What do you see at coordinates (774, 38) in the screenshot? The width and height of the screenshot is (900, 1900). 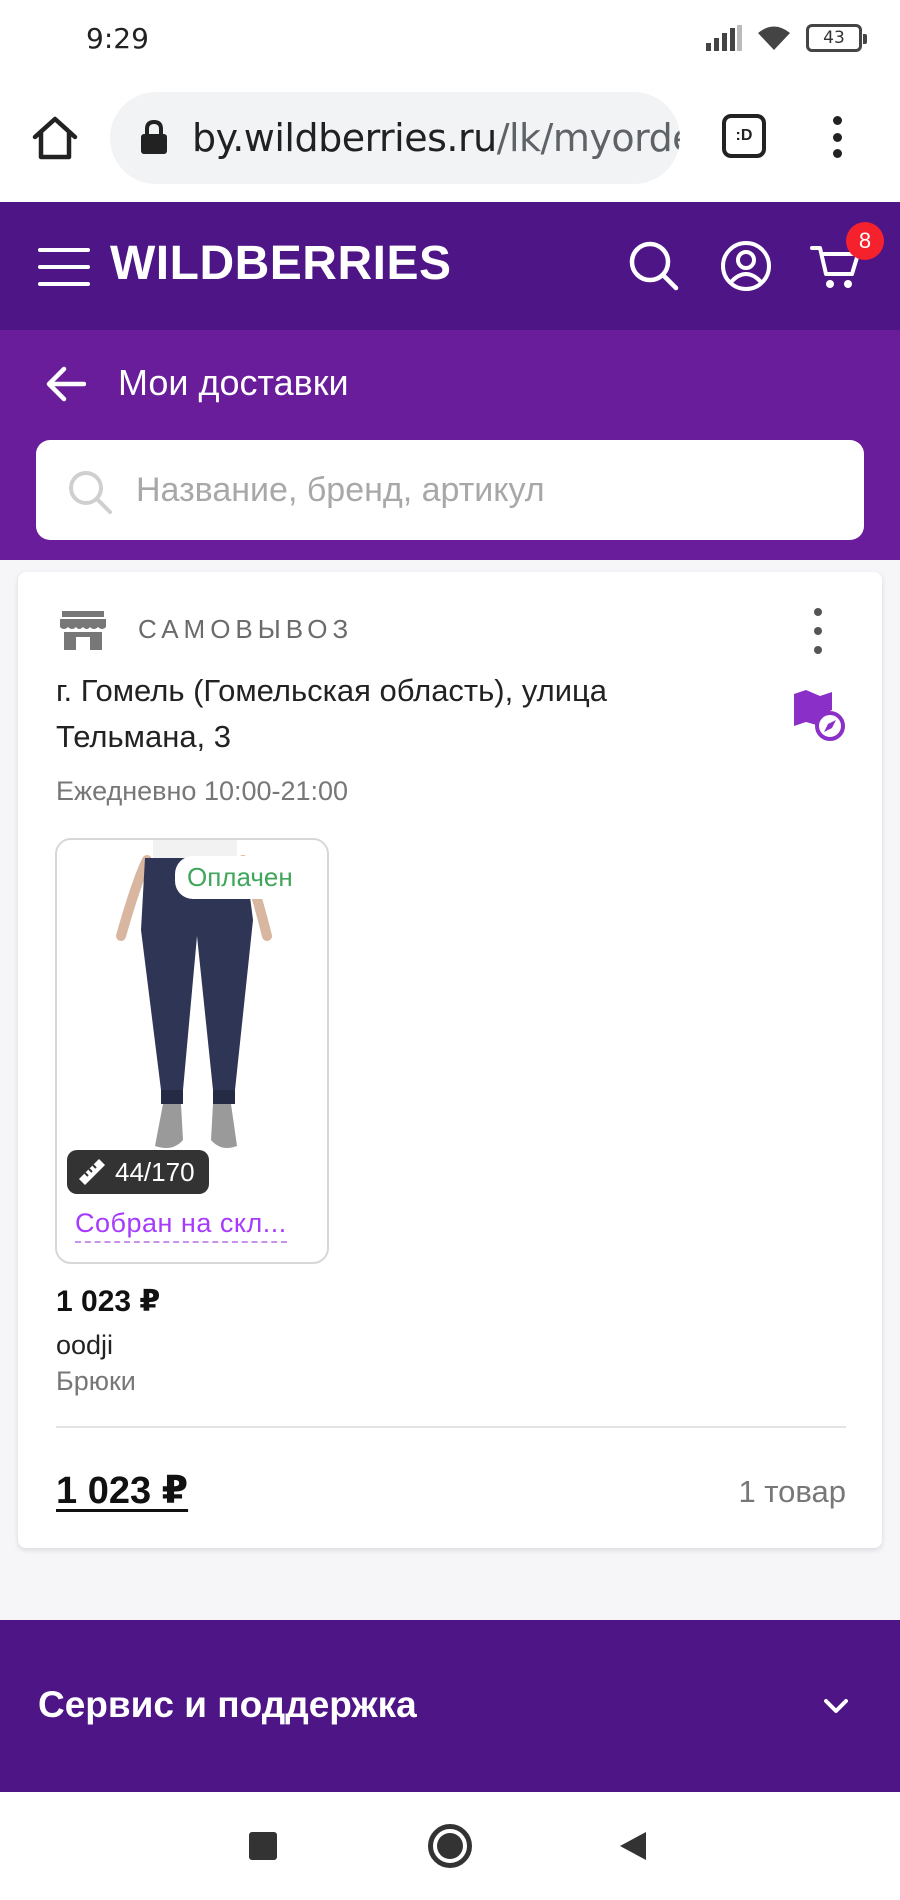 I see `wifi-icon` at bounding box center [774, 38].